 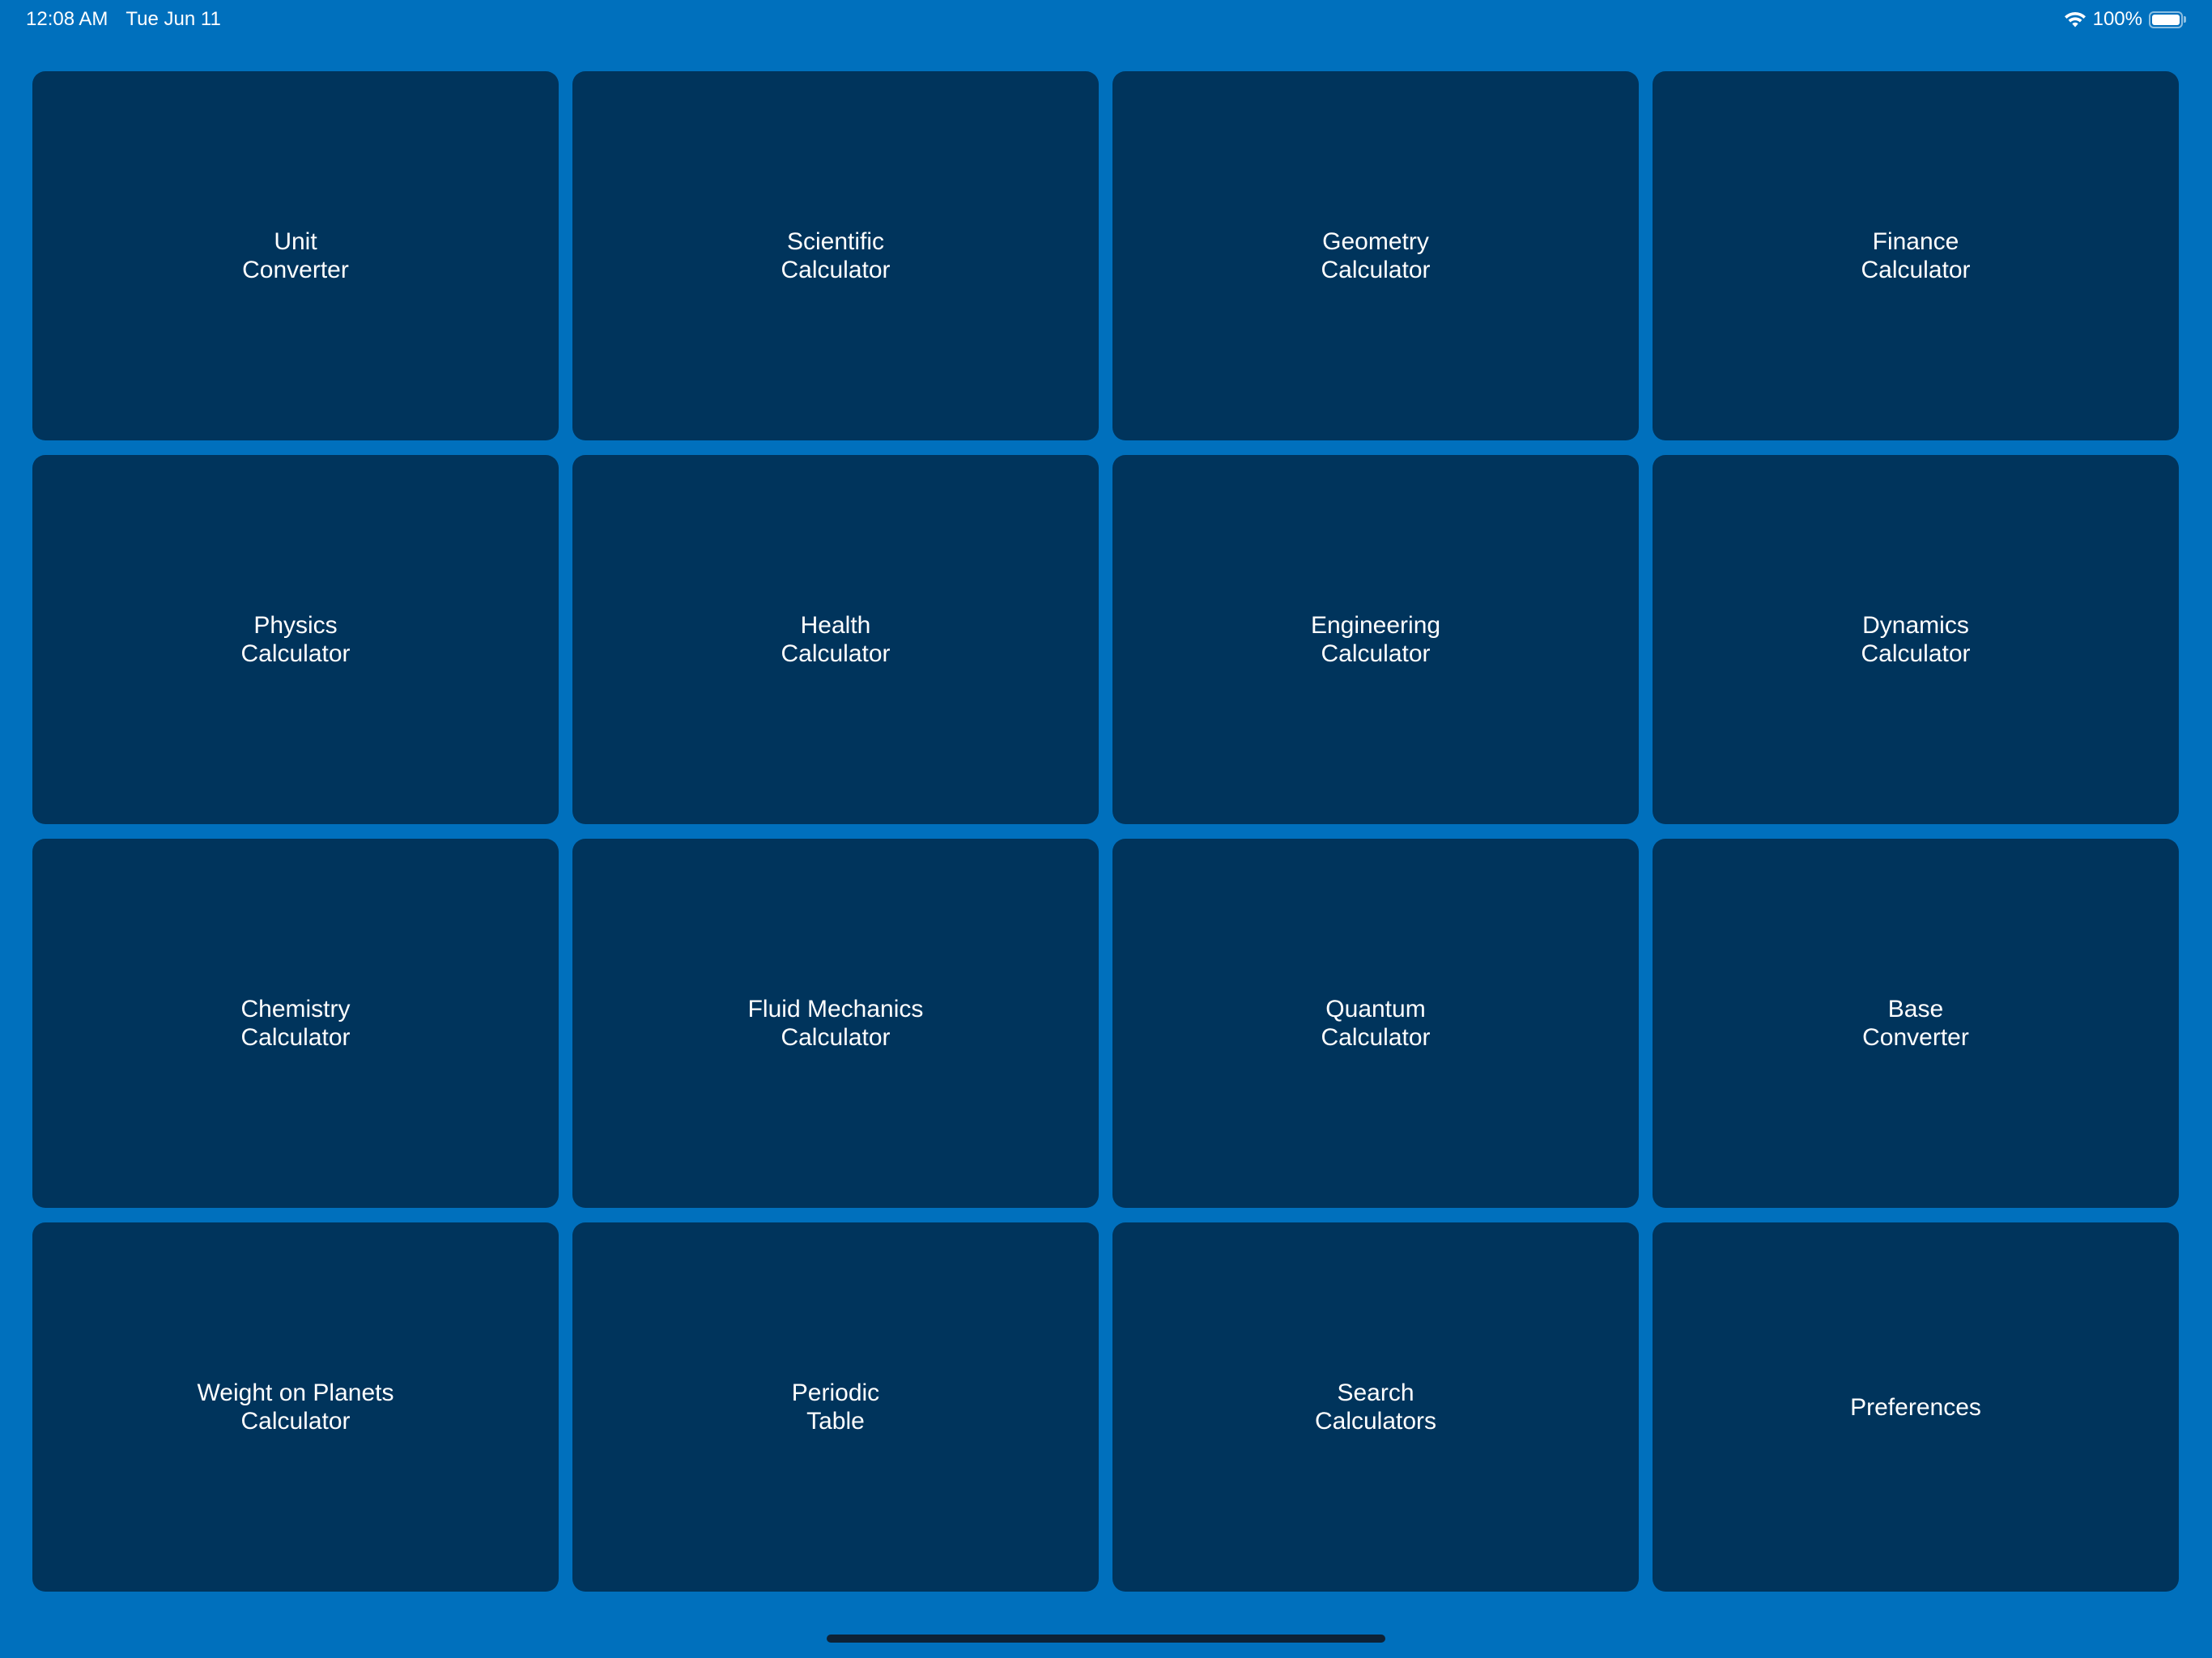 I want to click on tile-search-calculators: Search Calculators, so click(x=1376, y=1407).